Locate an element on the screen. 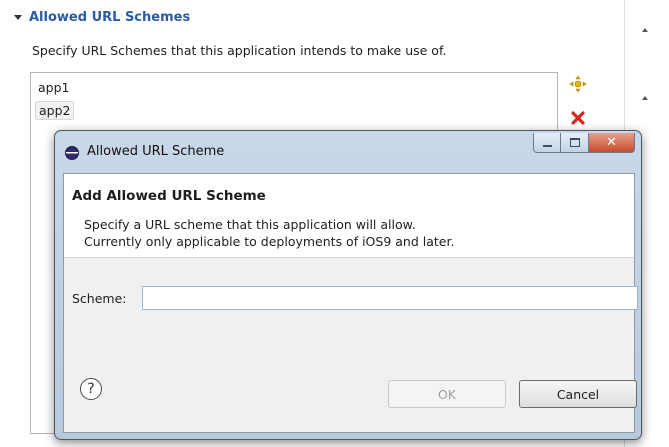 The height and width of the screenshot is (447, 669). add-scheme-button is located at coordinates (578, 84).